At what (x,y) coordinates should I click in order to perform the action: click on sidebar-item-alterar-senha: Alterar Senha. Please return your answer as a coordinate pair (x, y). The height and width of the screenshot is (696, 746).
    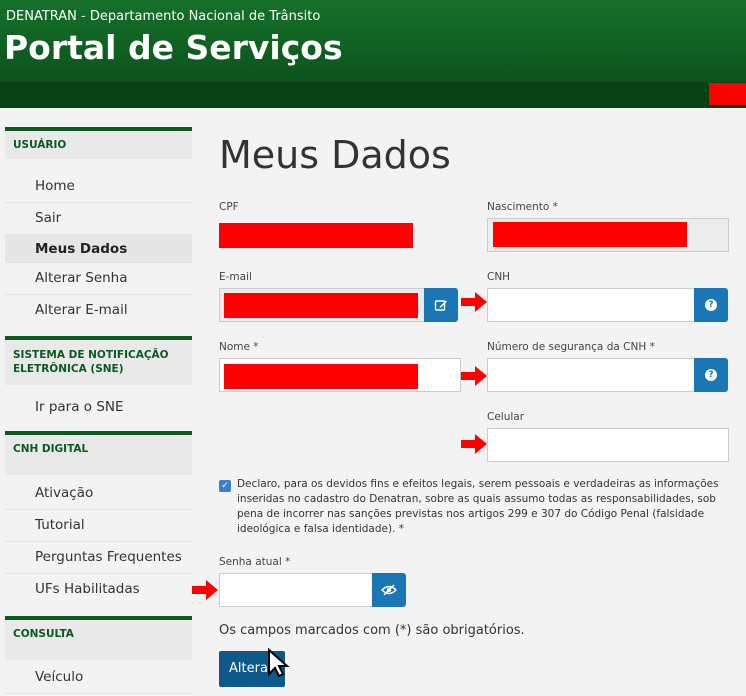
    Looking at the image, I should click on (98, 279).